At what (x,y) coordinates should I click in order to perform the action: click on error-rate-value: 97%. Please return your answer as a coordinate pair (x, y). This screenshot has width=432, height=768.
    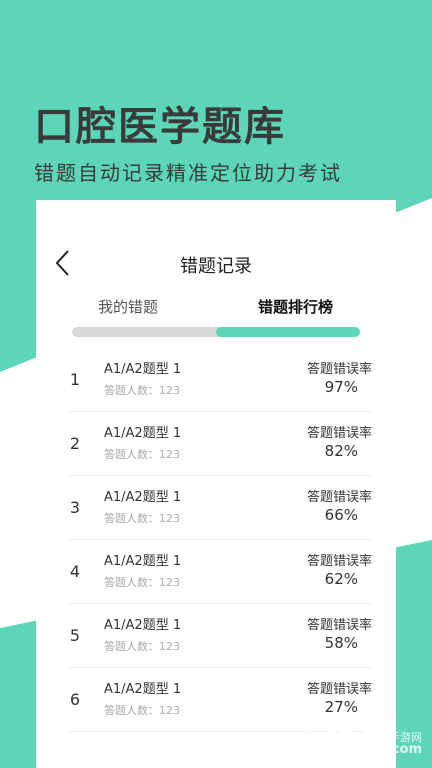
    Looking at the image, I should click on (341, 387).